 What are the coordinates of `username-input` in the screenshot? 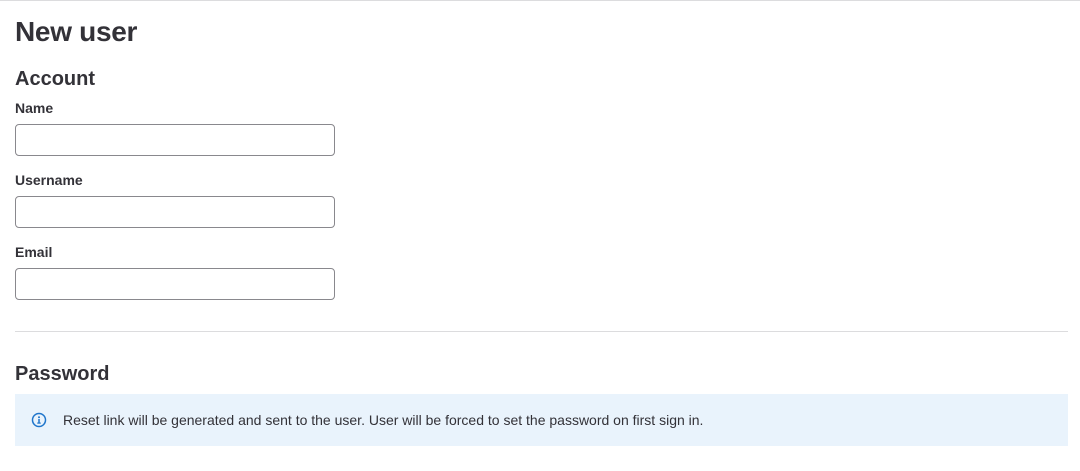 It's located at (175, 212).